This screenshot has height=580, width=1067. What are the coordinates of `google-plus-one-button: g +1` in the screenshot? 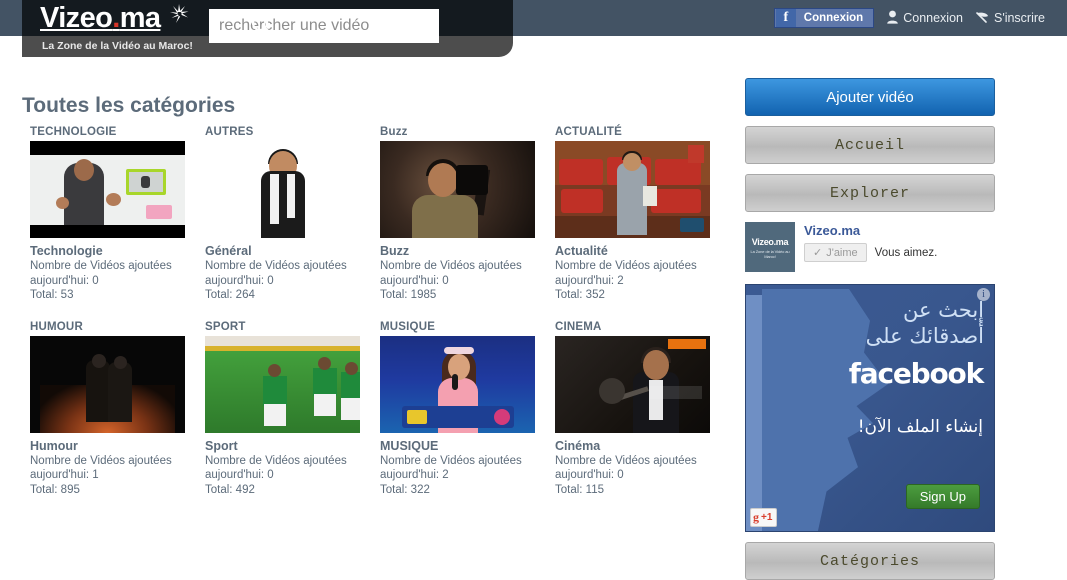 It's located at (764, 517).